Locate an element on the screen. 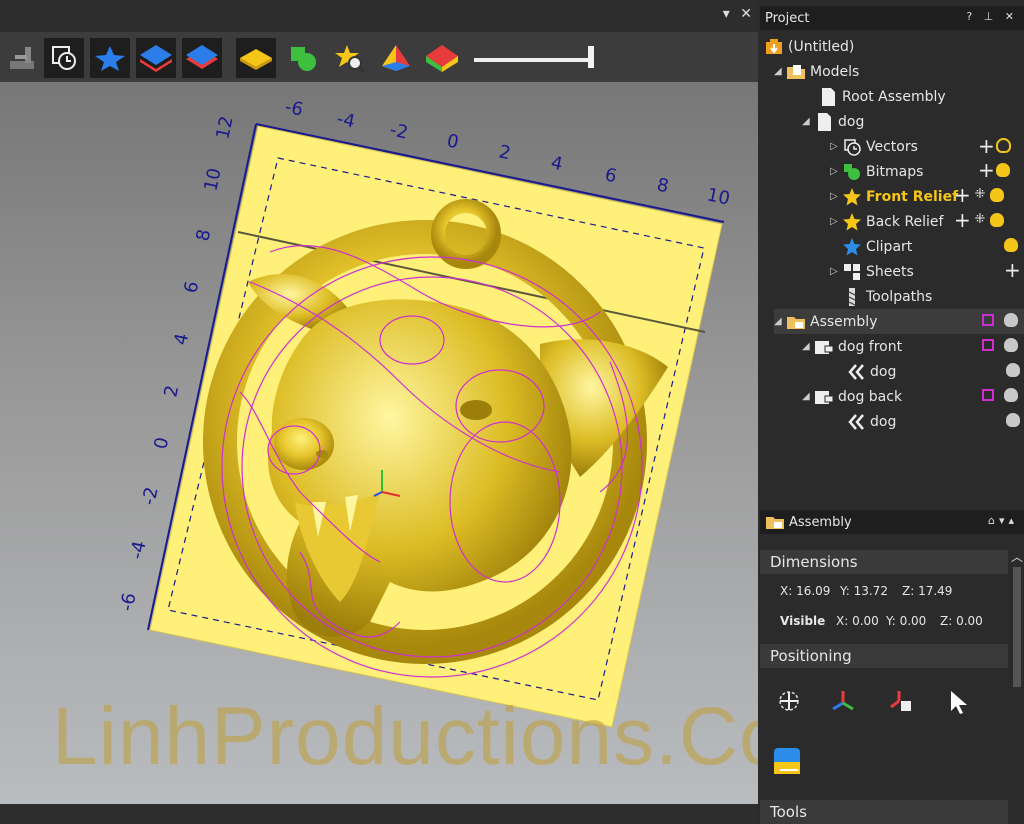 The image size is (1024, 824). ruler-top-label: -6 is located at coordinates (294, 108).